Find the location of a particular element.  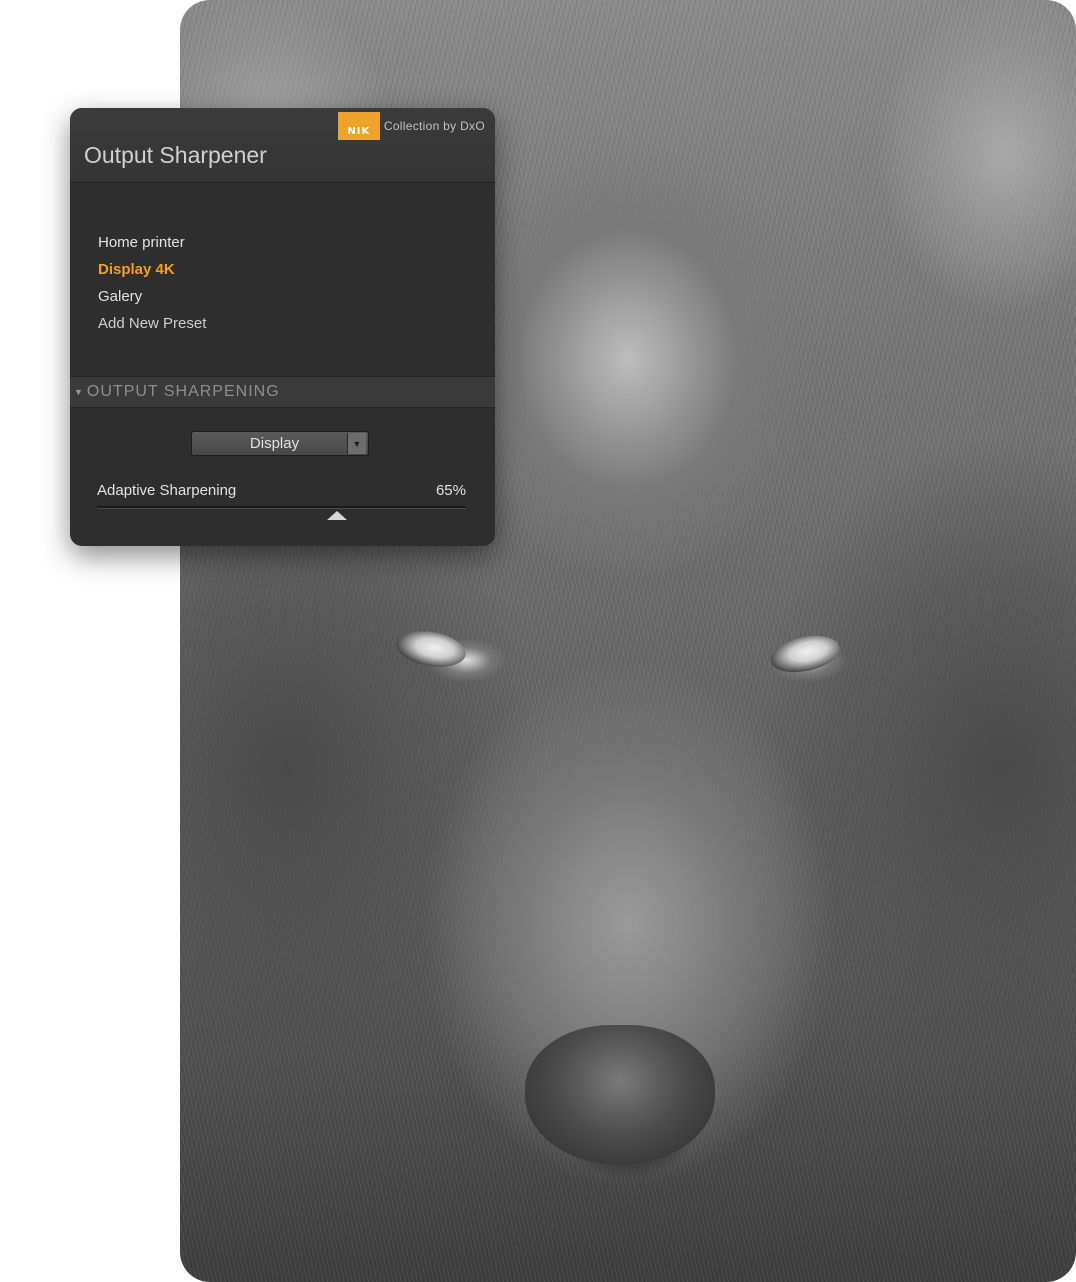

triangle-down-icon: ▼ is located at coordinates (78, 392).